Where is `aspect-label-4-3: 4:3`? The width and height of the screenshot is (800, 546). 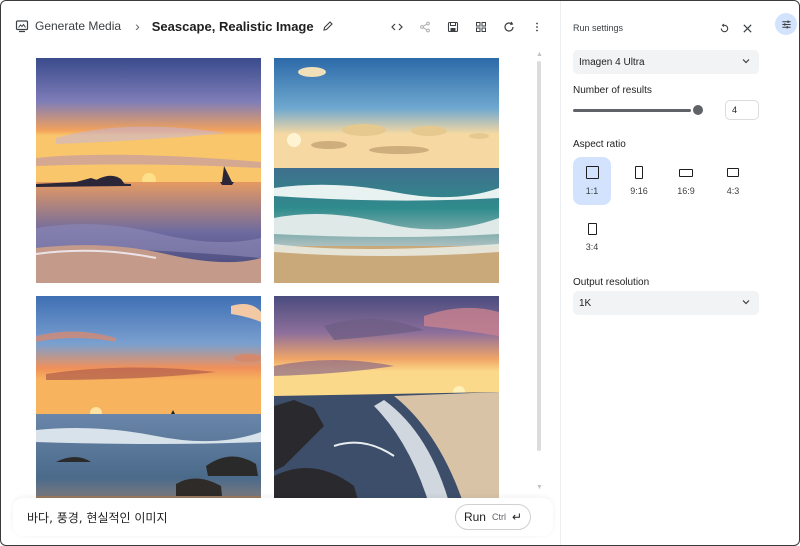
aspect-label-4-3: 4:3 is located at coordinates (733, 191).